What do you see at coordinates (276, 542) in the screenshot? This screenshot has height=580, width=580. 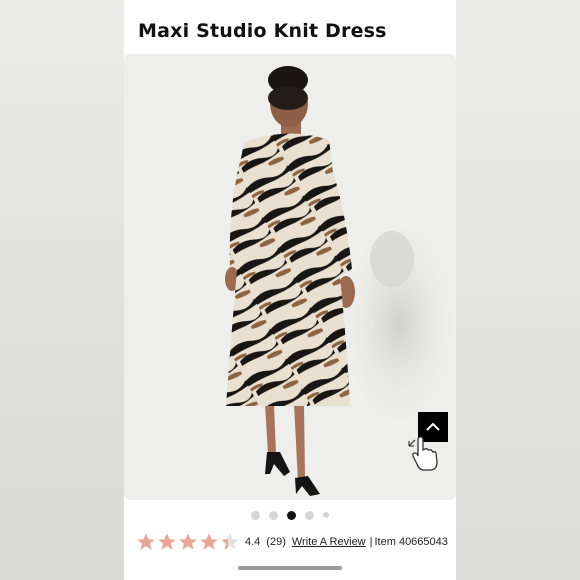 I see `review-count: (29)` at bounding box center [276, 542].